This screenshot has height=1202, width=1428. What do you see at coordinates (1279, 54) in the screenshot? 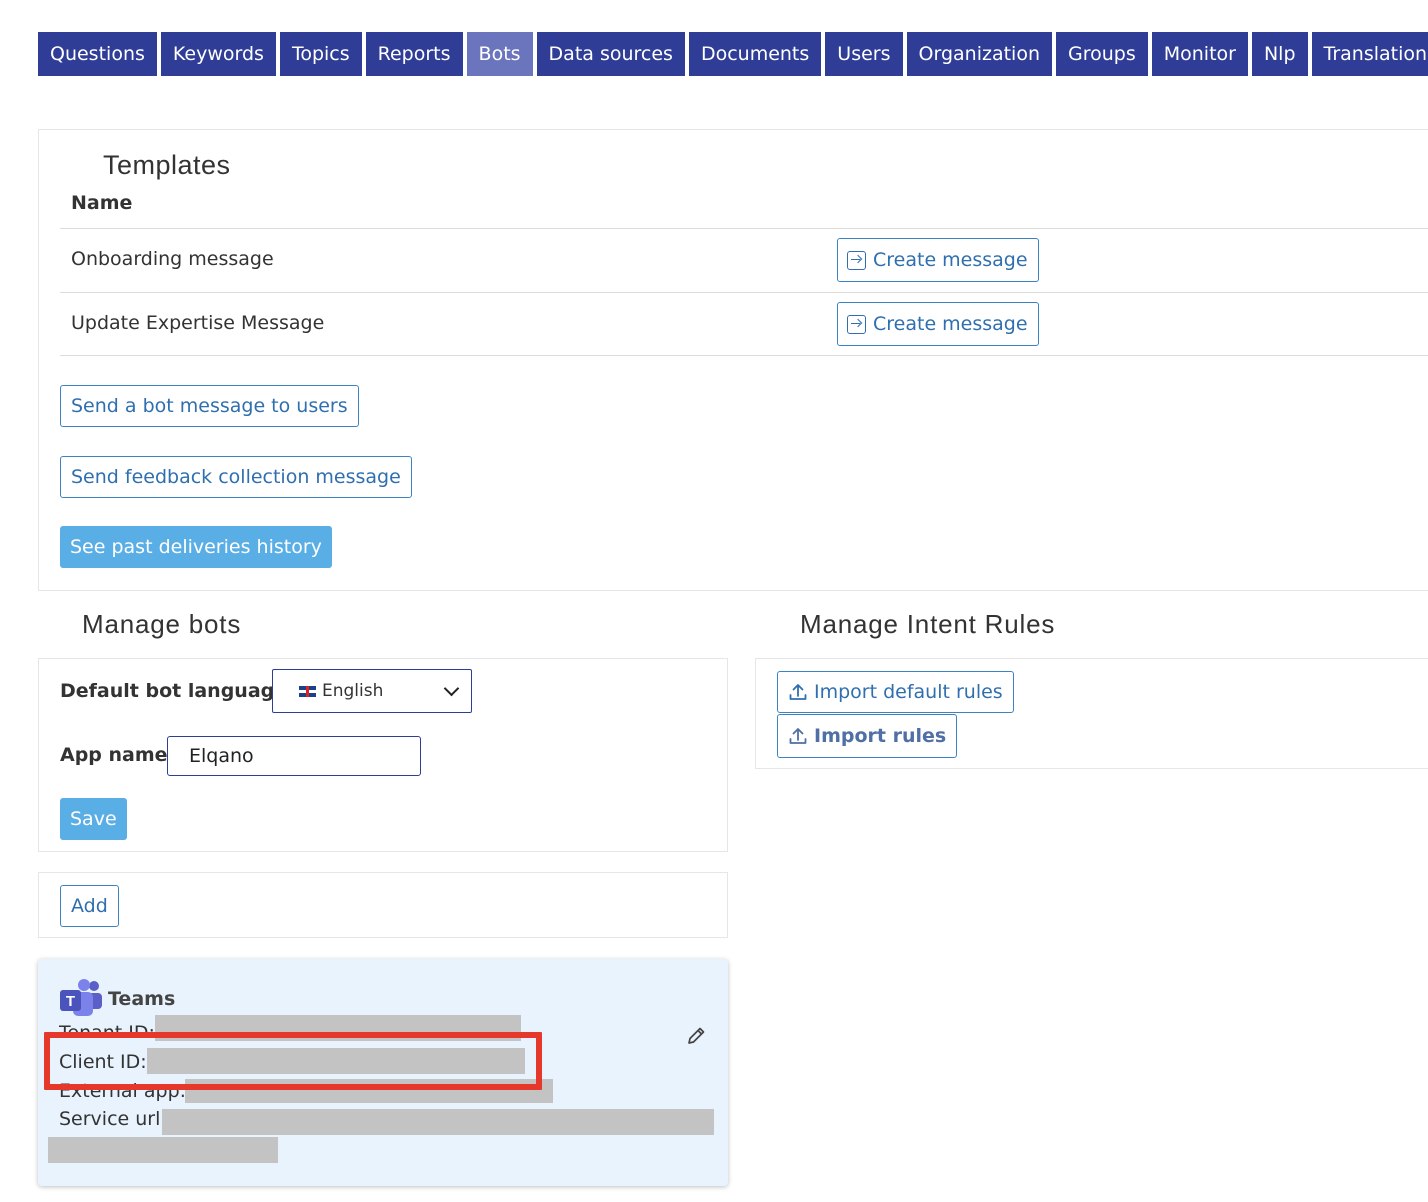
I see `tab-nlp: Nlp` at bounding box center [1279, 54].